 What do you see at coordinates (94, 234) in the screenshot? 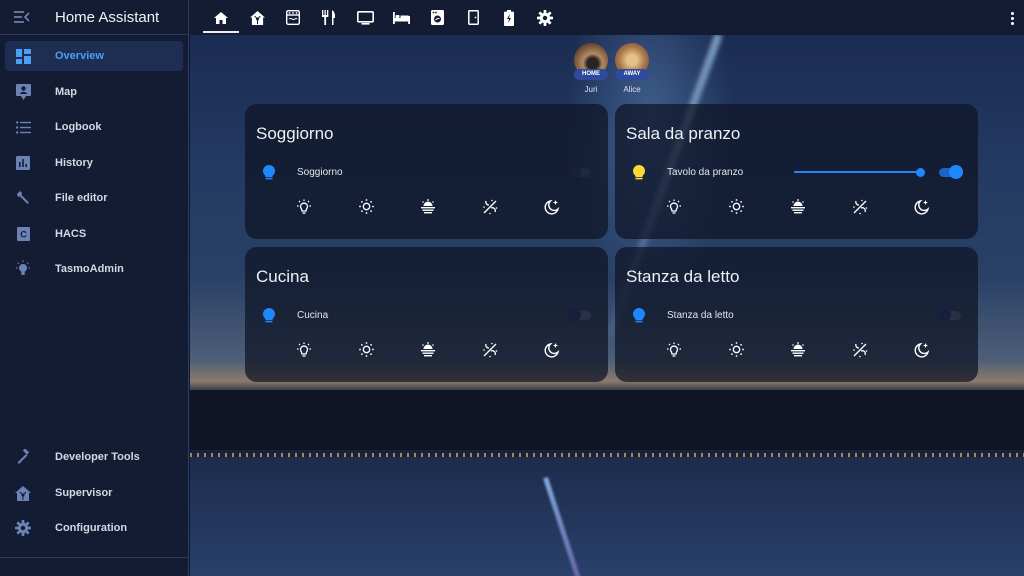
I see `sidebar-item-hacs: C HACS` at bounding box center [94, 234].